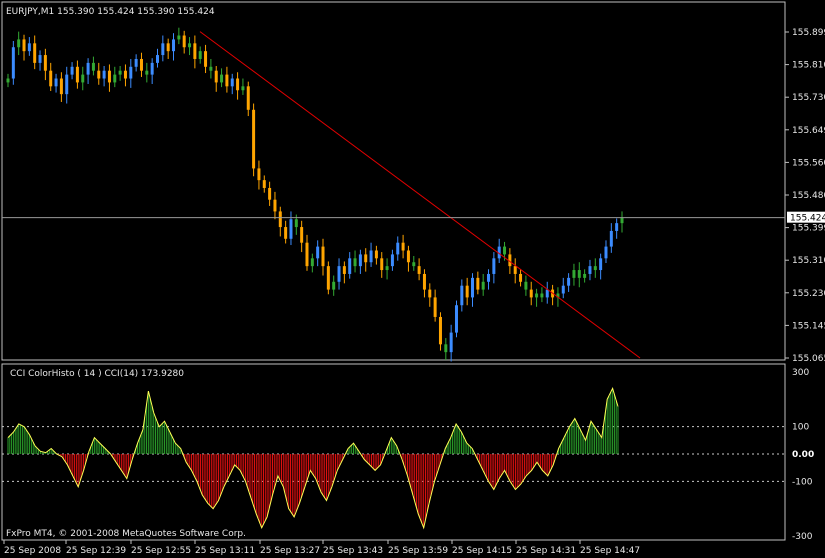  Describe the element at coordinates (482, 551) in the screenshot. I see `time-tick-label: 25 Sep 14:15` at that location.